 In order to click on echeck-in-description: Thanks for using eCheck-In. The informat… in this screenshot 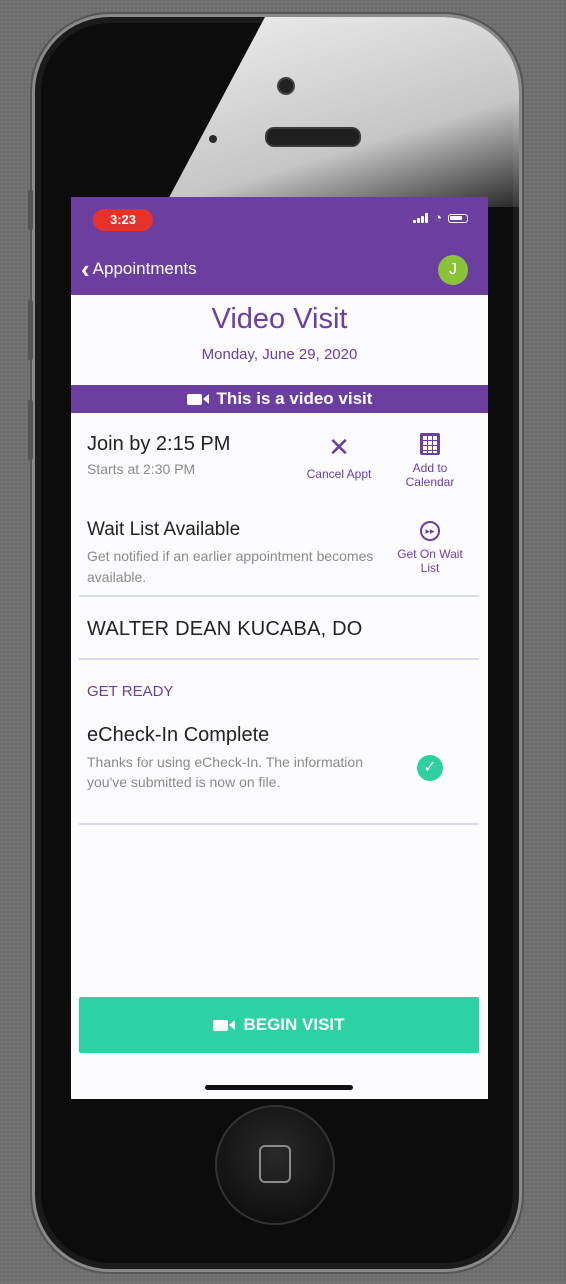, I will do `click(225, 772)`.